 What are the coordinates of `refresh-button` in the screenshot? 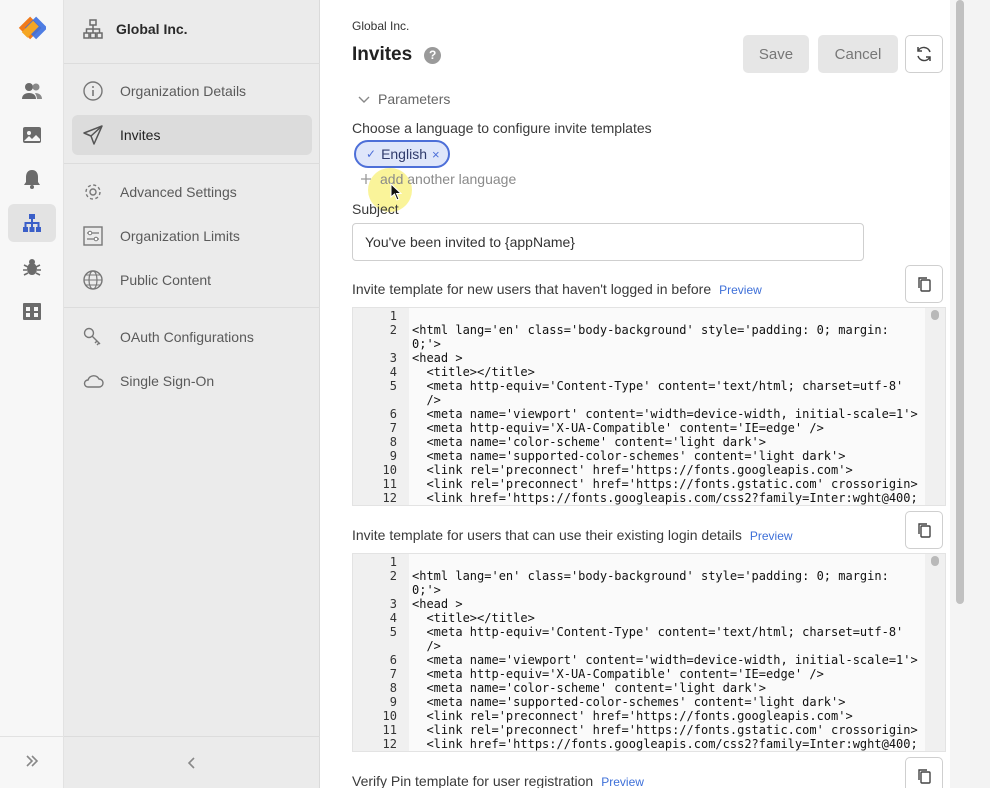 It's located at (924, 54).